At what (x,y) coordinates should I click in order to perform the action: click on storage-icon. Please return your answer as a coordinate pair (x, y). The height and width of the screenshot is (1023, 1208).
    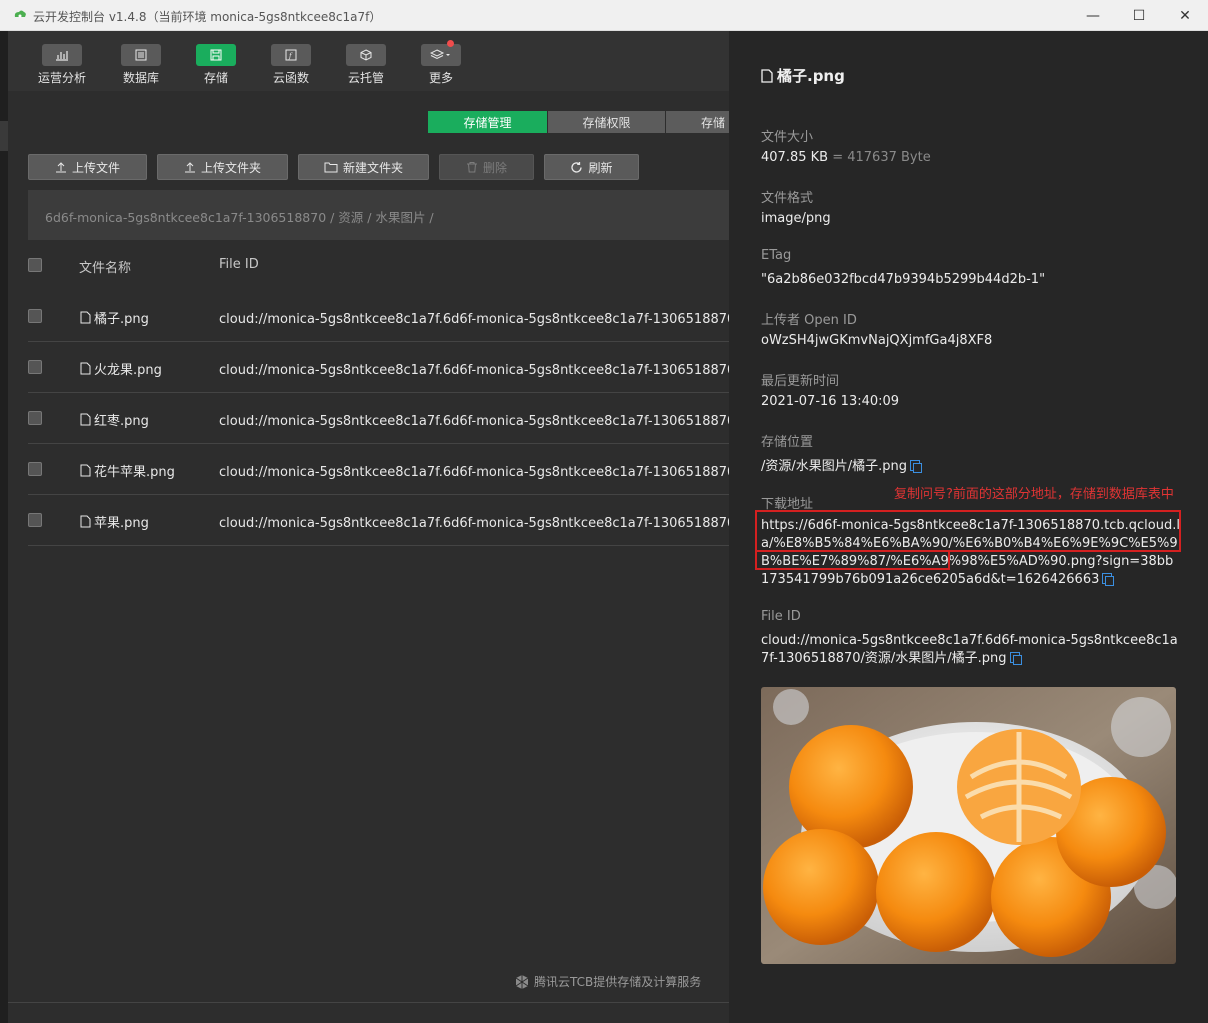
    Looking at the image, I should click on (216, 55).